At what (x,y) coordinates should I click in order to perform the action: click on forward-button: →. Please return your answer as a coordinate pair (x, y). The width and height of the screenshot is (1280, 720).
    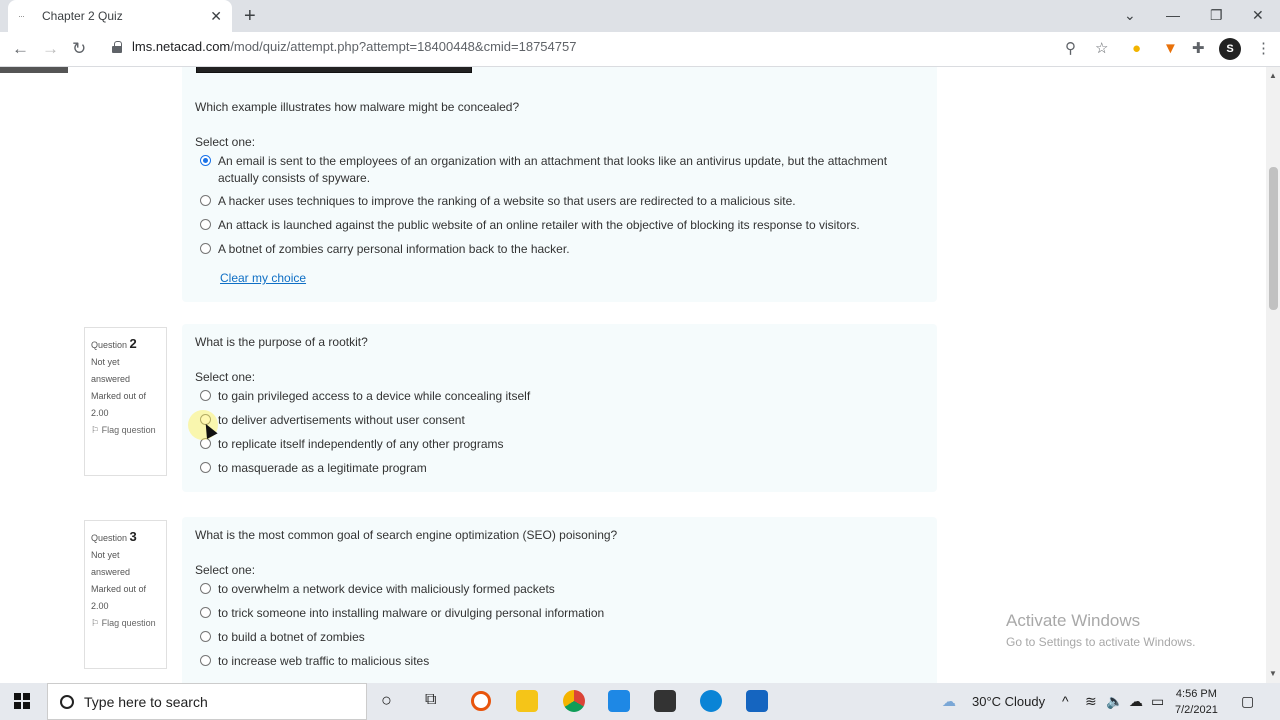
    Looking at the image, I should click on (50, 49).